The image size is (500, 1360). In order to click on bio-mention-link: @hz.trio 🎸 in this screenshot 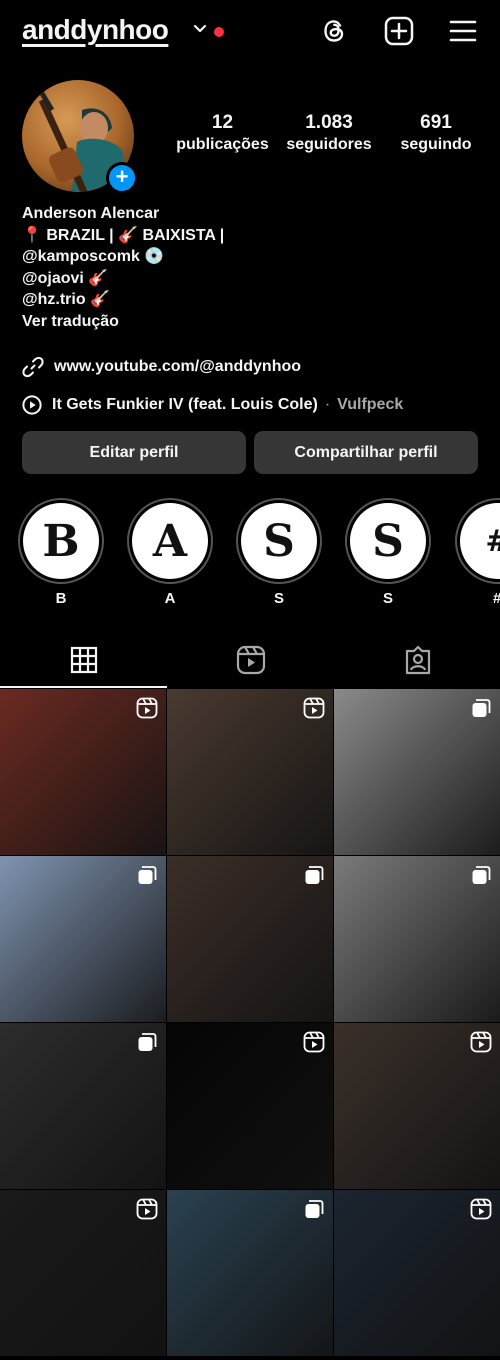, I will do `click(252, 300)`.